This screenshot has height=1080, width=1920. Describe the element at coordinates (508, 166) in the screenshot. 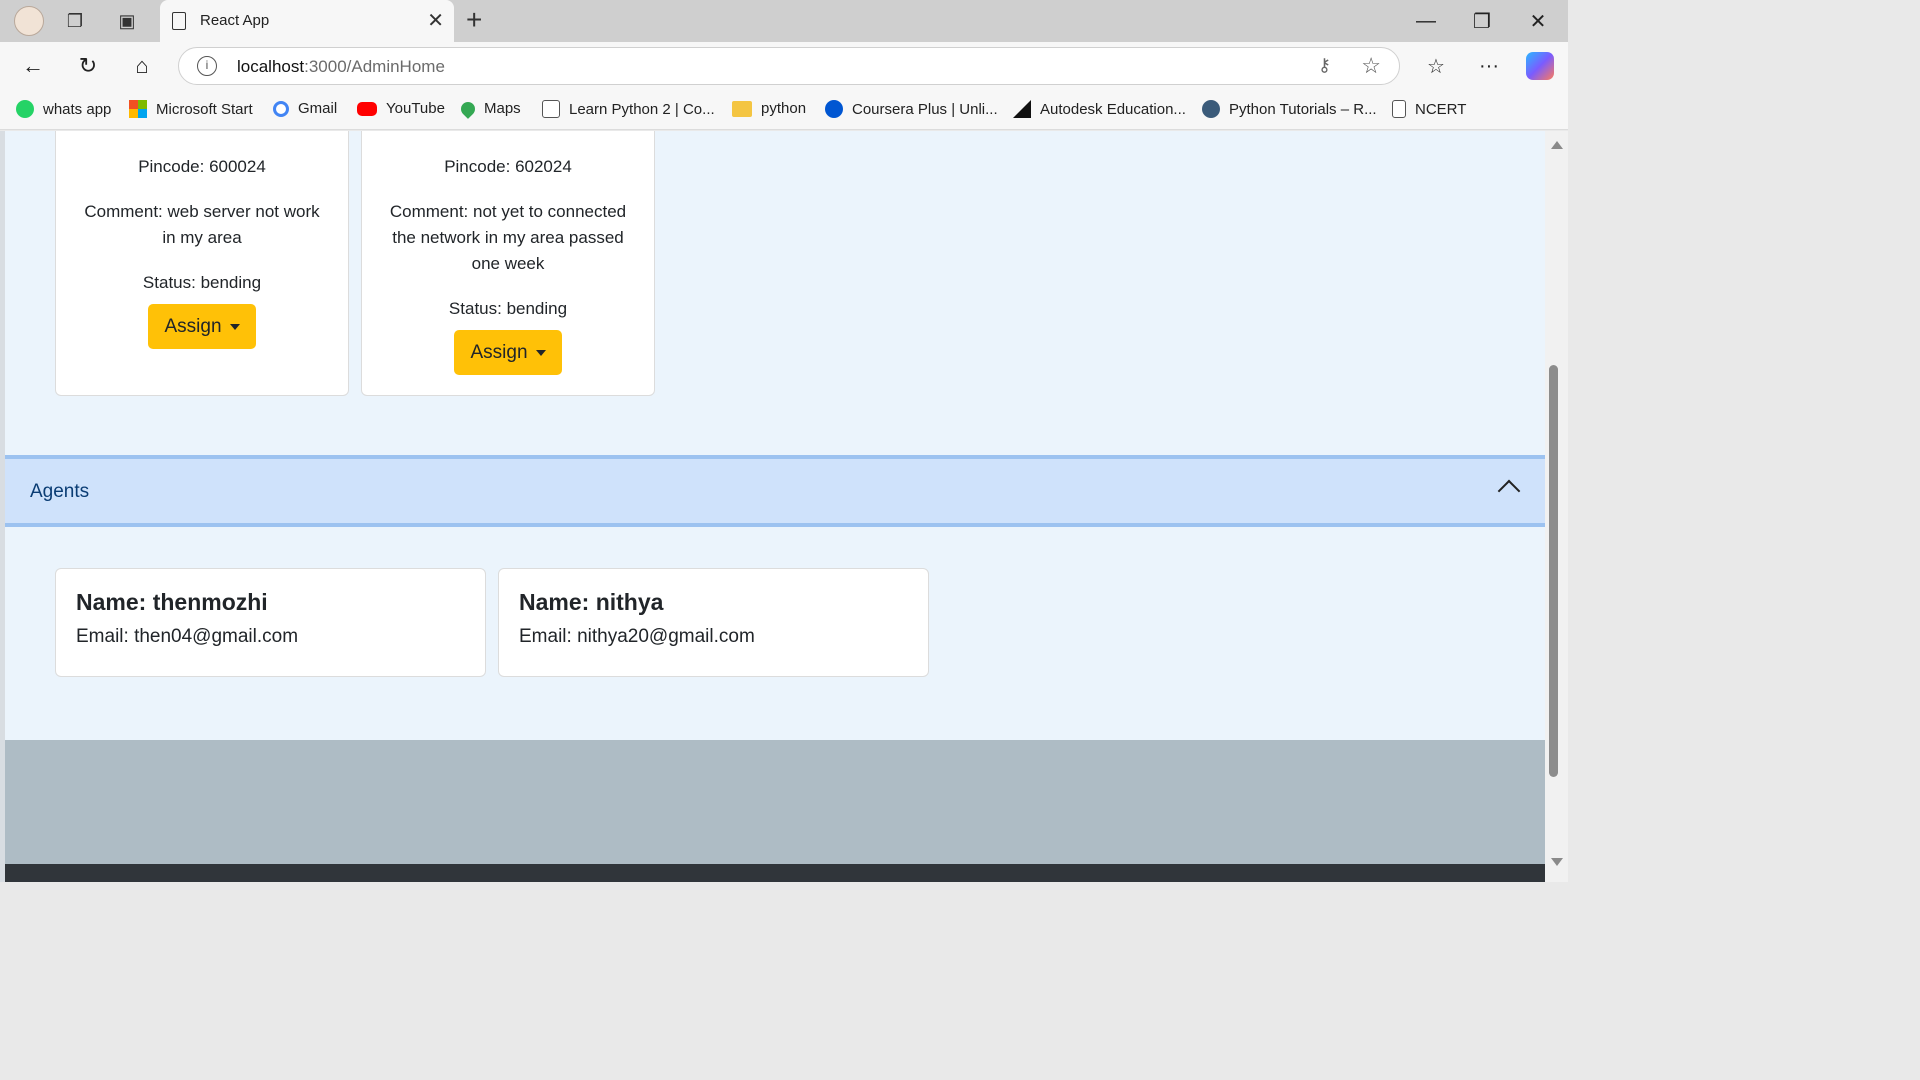

I see `complaint-pincode: Pincode: 602024` at that location.